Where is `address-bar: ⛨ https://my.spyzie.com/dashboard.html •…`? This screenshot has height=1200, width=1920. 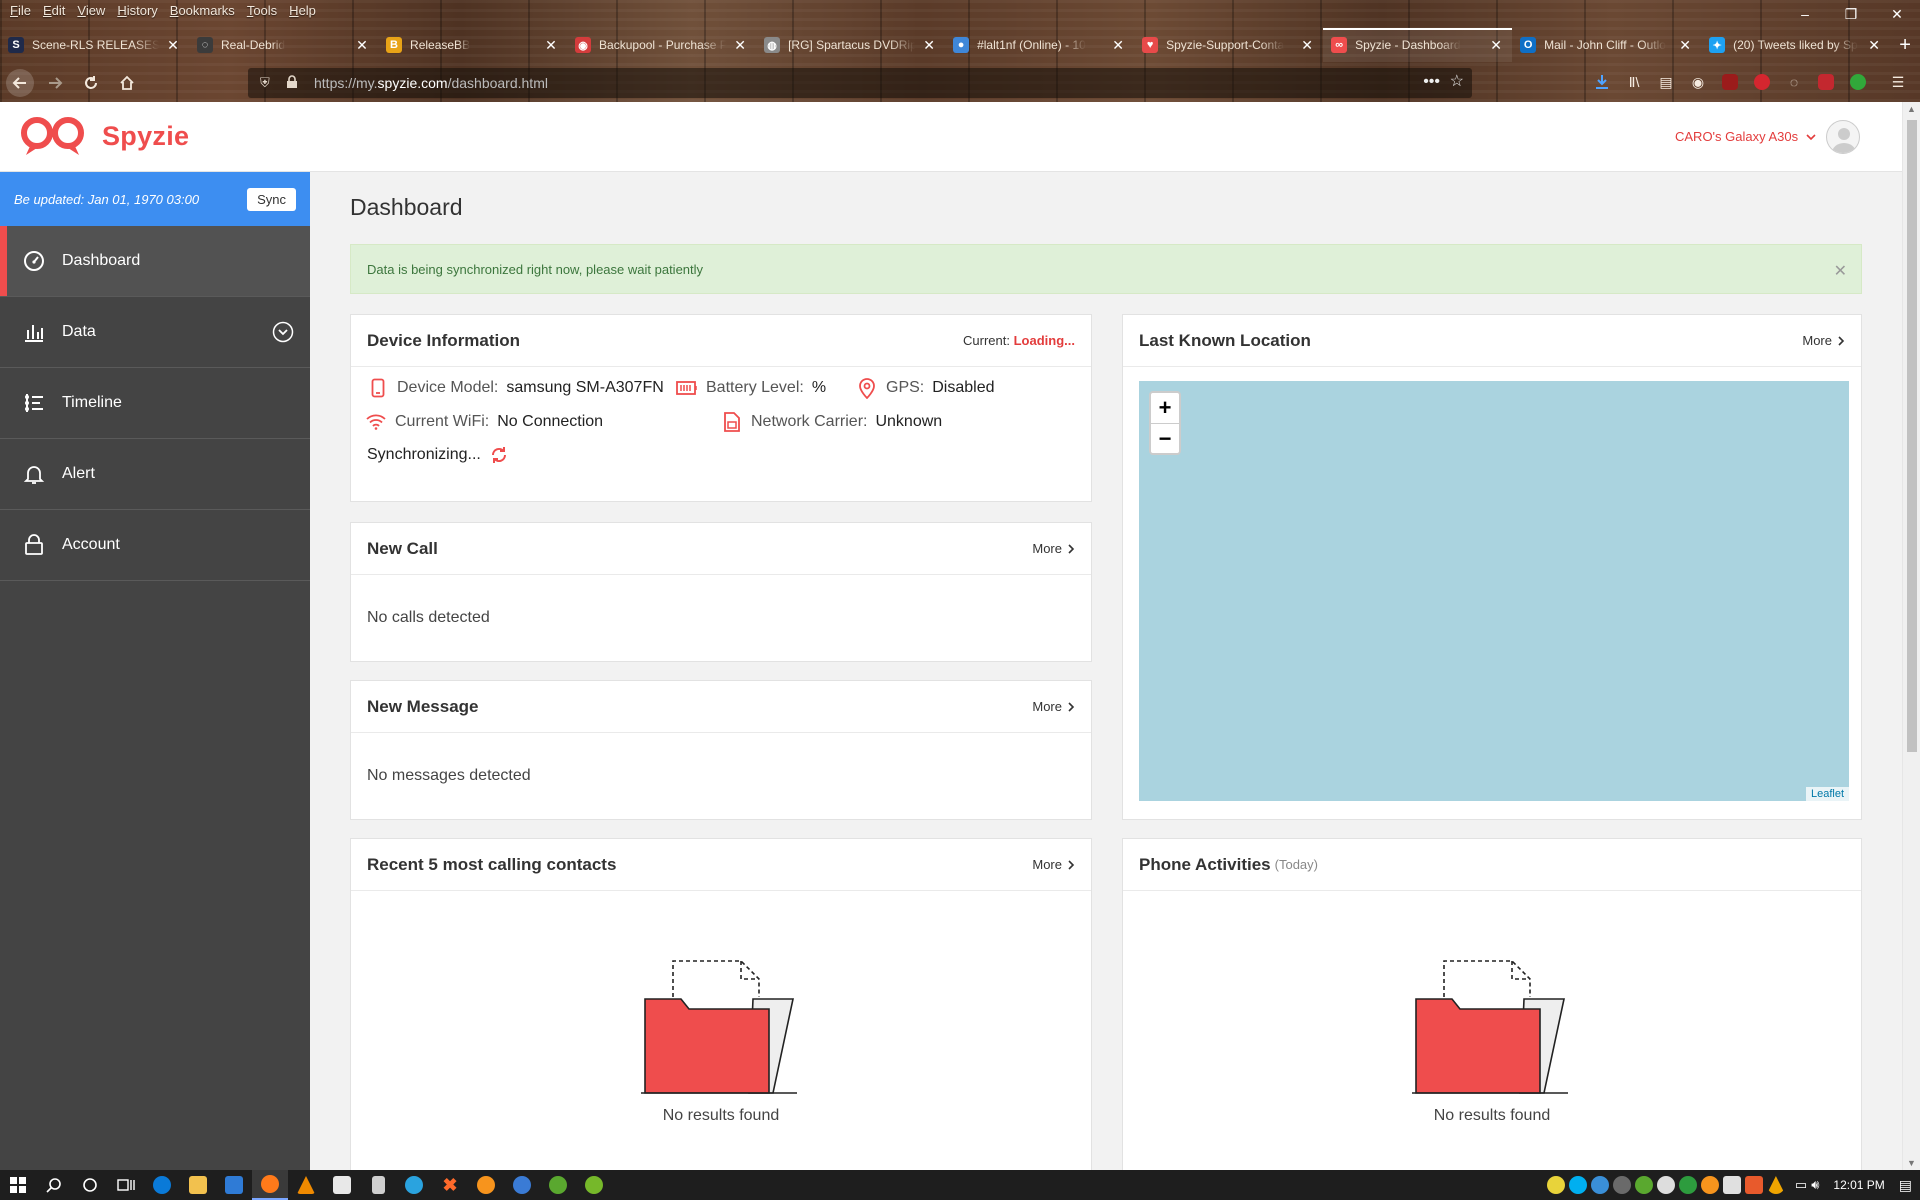 address-bar: ⛨ https://my.spyzie.com/dashboard.html •… is located at coordinates (860, 83).